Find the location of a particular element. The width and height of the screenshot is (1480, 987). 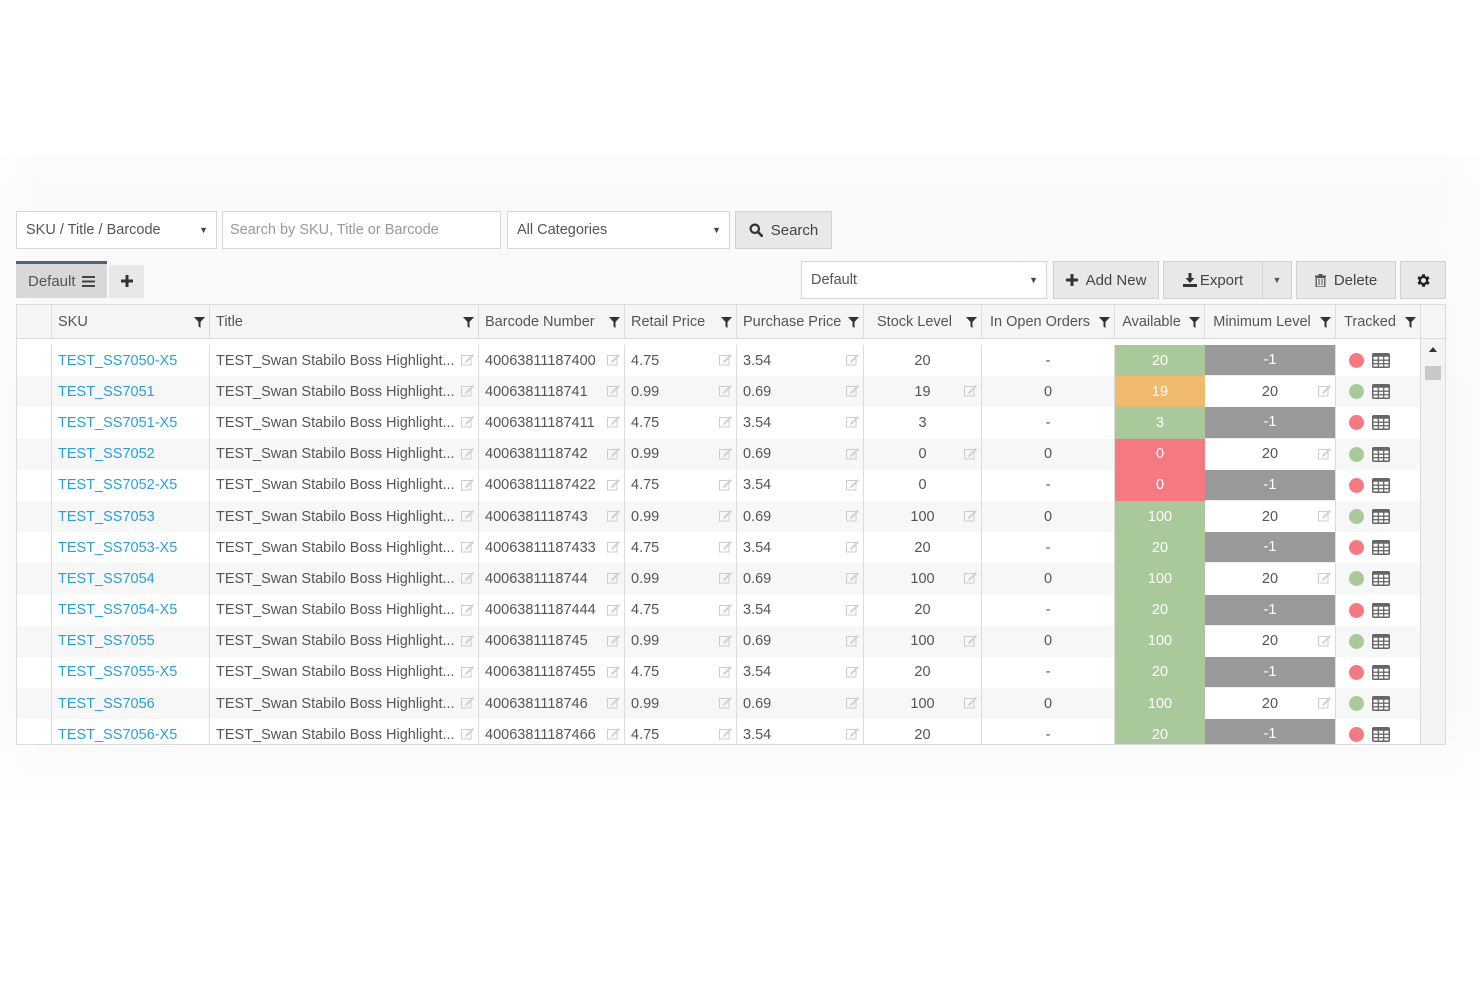

cell-stock: 100 is located at coordinates (923, 704).